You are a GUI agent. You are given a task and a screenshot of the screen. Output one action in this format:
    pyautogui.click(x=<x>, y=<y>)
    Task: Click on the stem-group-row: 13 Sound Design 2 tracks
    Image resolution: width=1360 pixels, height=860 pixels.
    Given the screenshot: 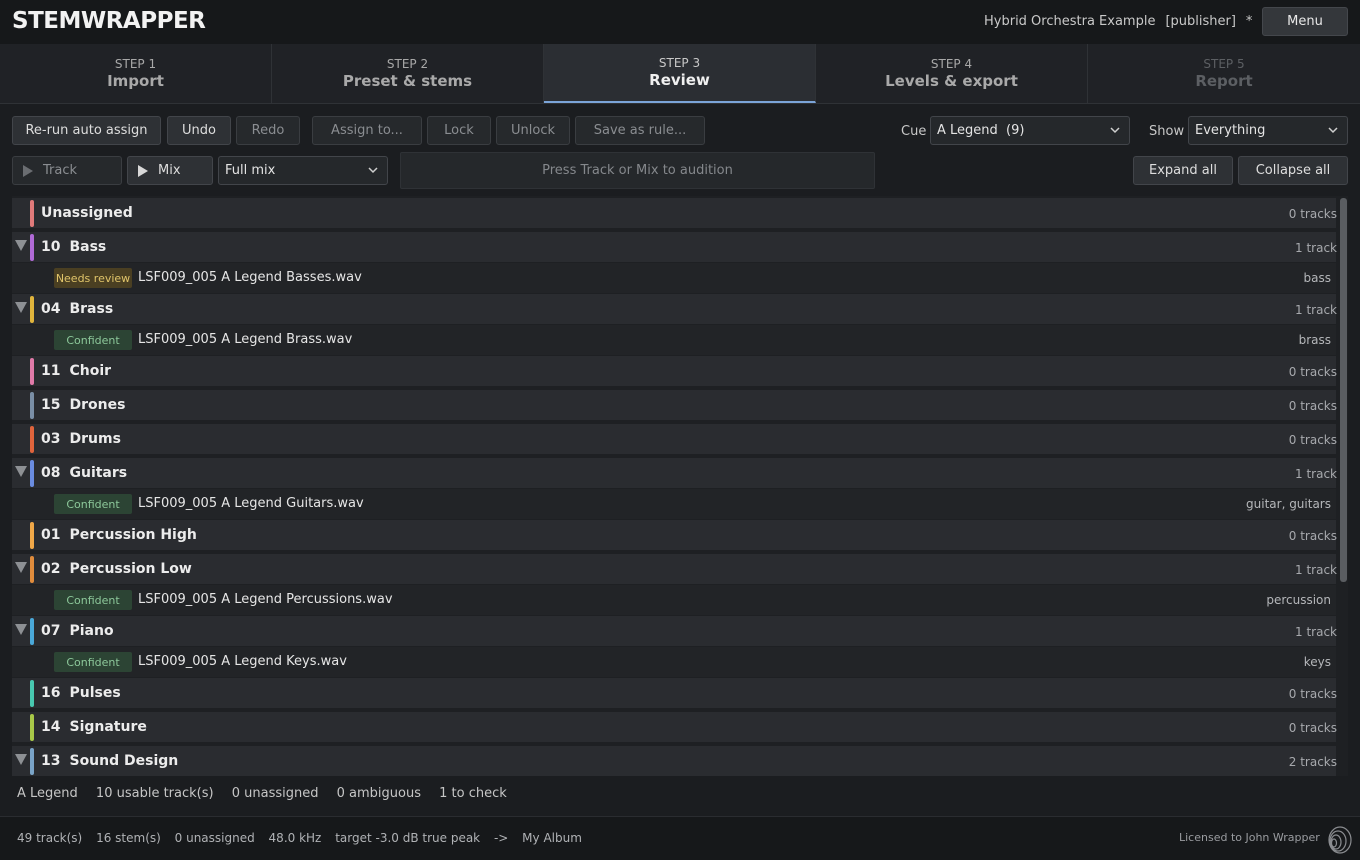 What is the action you would take?
    pyautogui.click(x=674, y=761)
    